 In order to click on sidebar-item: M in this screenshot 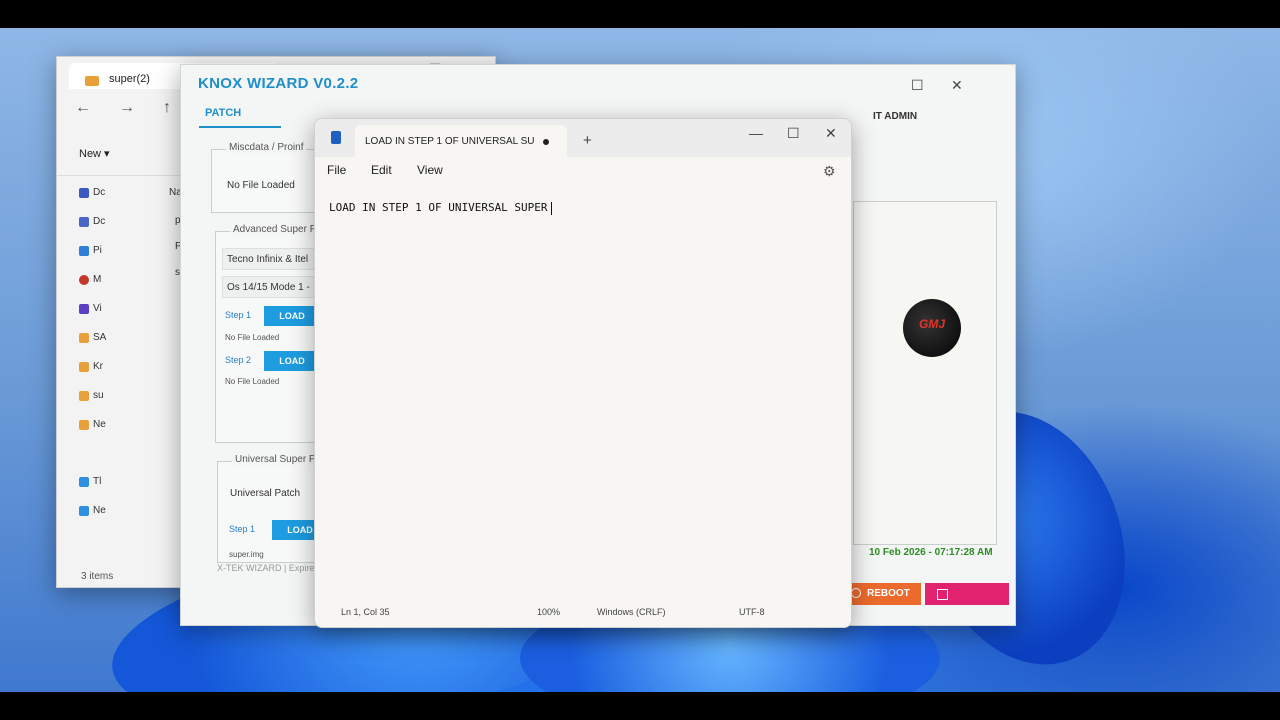, I will do `click(97, 279)`.